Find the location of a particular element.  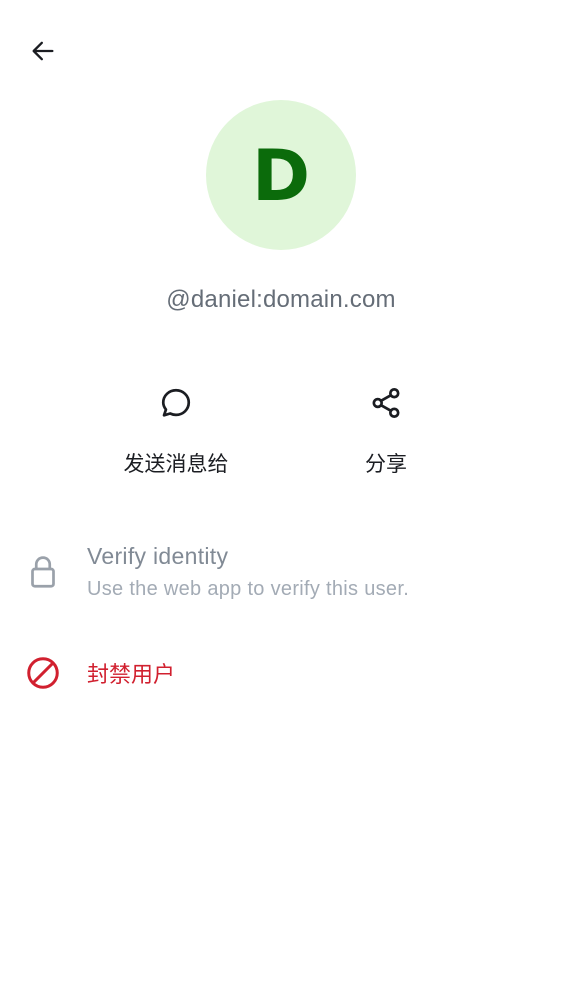

ban-user-text: 封禁用户 is located at coordinates (131, 673).